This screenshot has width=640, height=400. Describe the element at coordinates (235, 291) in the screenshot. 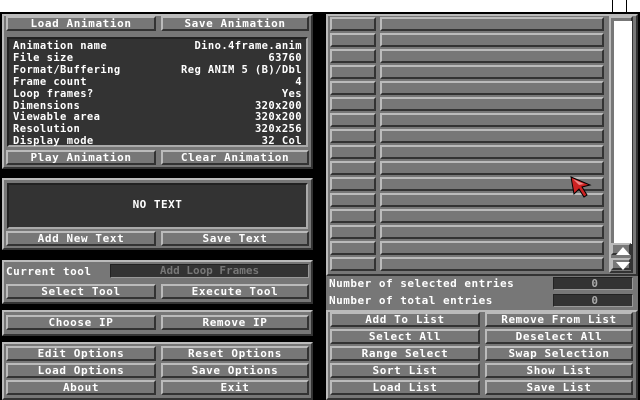

I see `execute-tool-button: Execute Tool` at that location.